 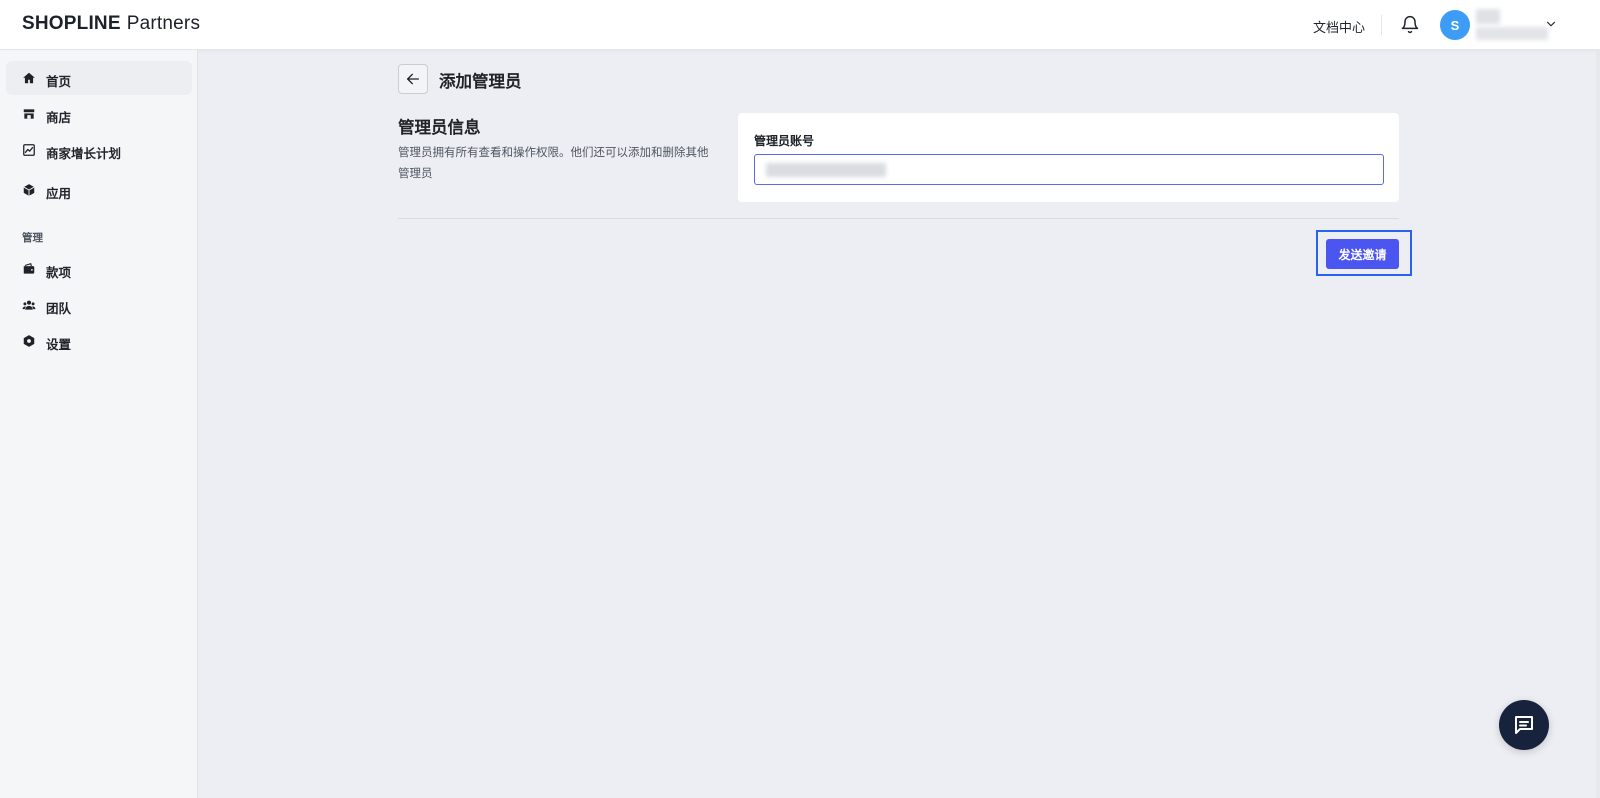 I want to click on account-name-redacted, so click(x=1488, y=16).